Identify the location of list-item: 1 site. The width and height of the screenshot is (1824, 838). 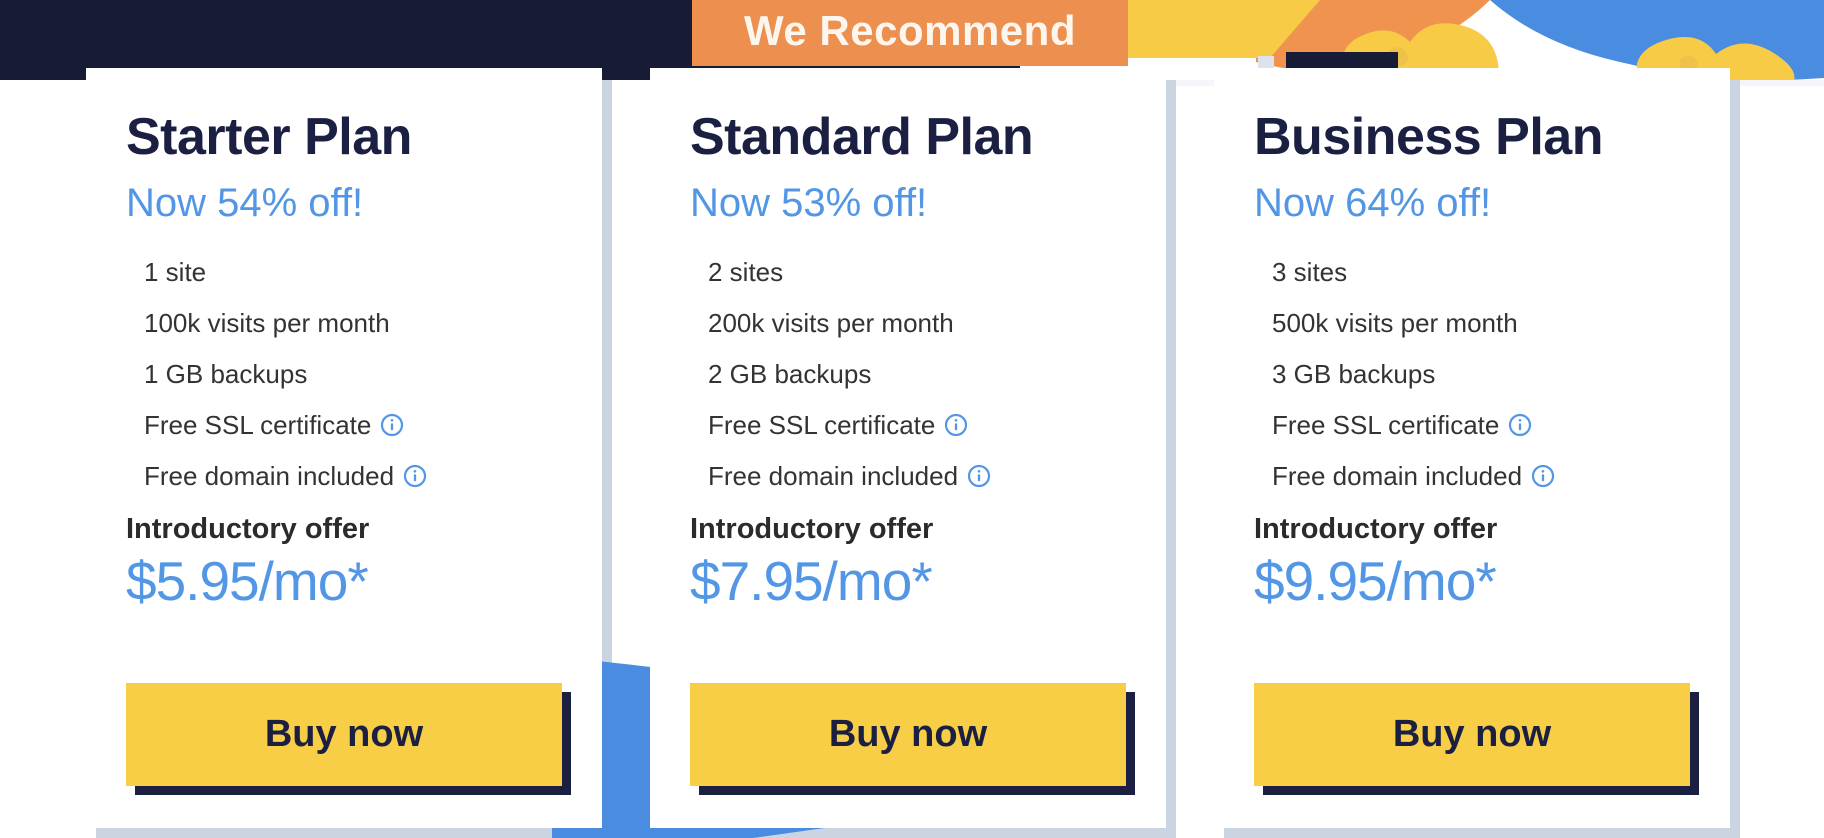
(353, 272).